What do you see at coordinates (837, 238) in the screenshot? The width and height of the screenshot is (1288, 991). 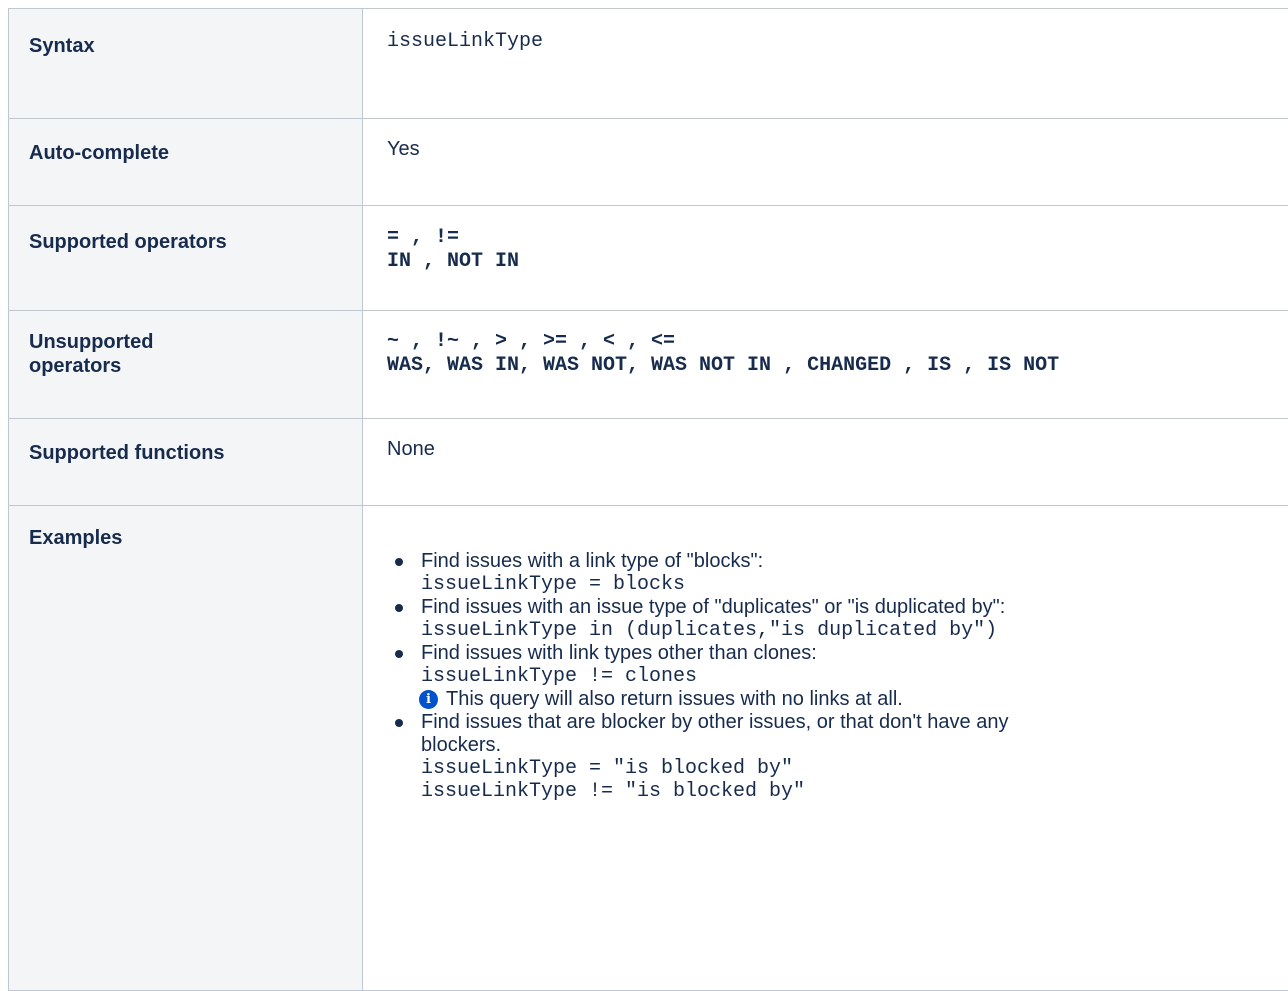 I see `supported-operators-line: = , !=` at bounding box center [837, 238].